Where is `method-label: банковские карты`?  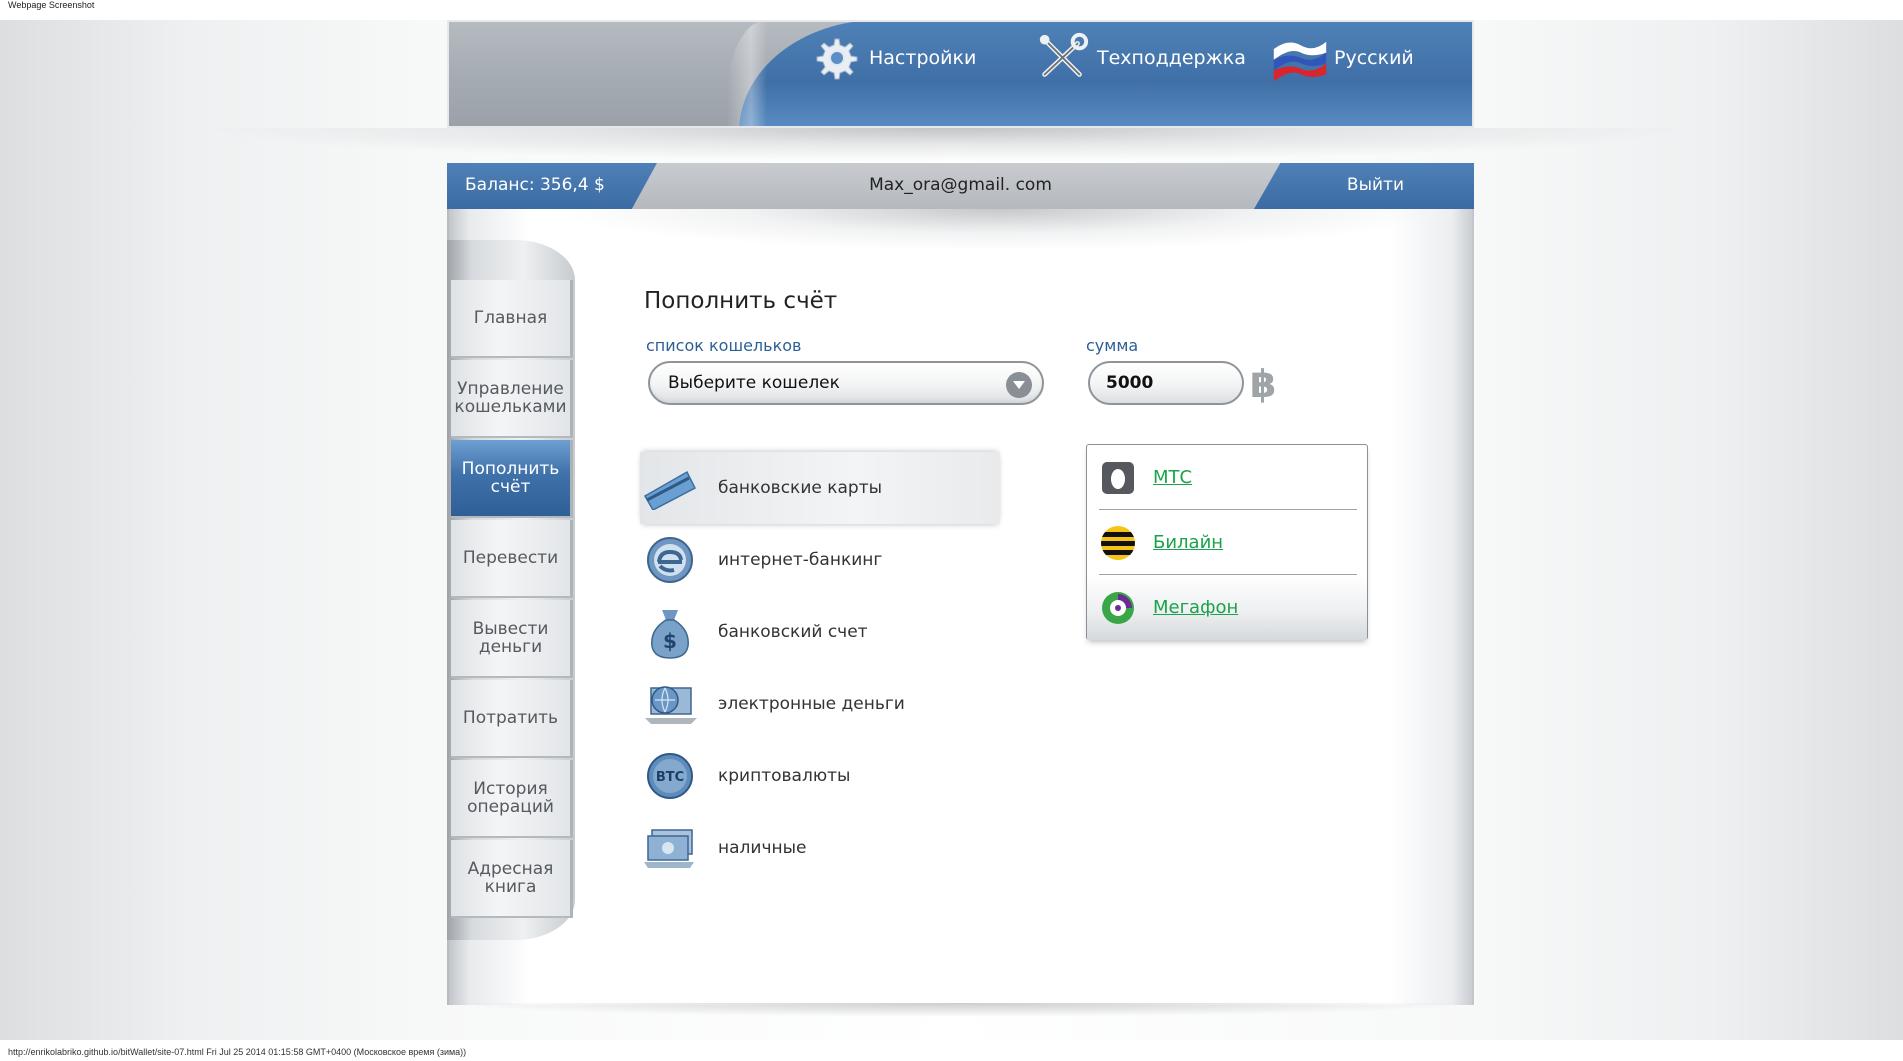
method-label: банковские карты is located at coordinates (800, 488).